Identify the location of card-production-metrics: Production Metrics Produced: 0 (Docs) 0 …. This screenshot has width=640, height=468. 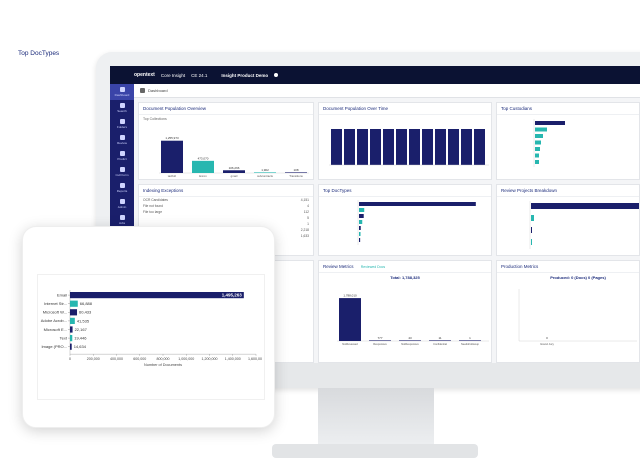
(568, 311).